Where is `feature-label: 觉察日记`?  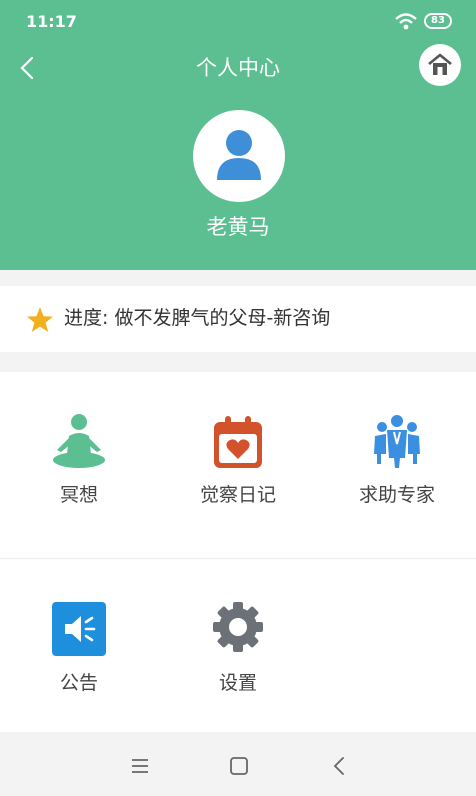 feature-label: 觉察日记 is located at coordinates (237, 495).